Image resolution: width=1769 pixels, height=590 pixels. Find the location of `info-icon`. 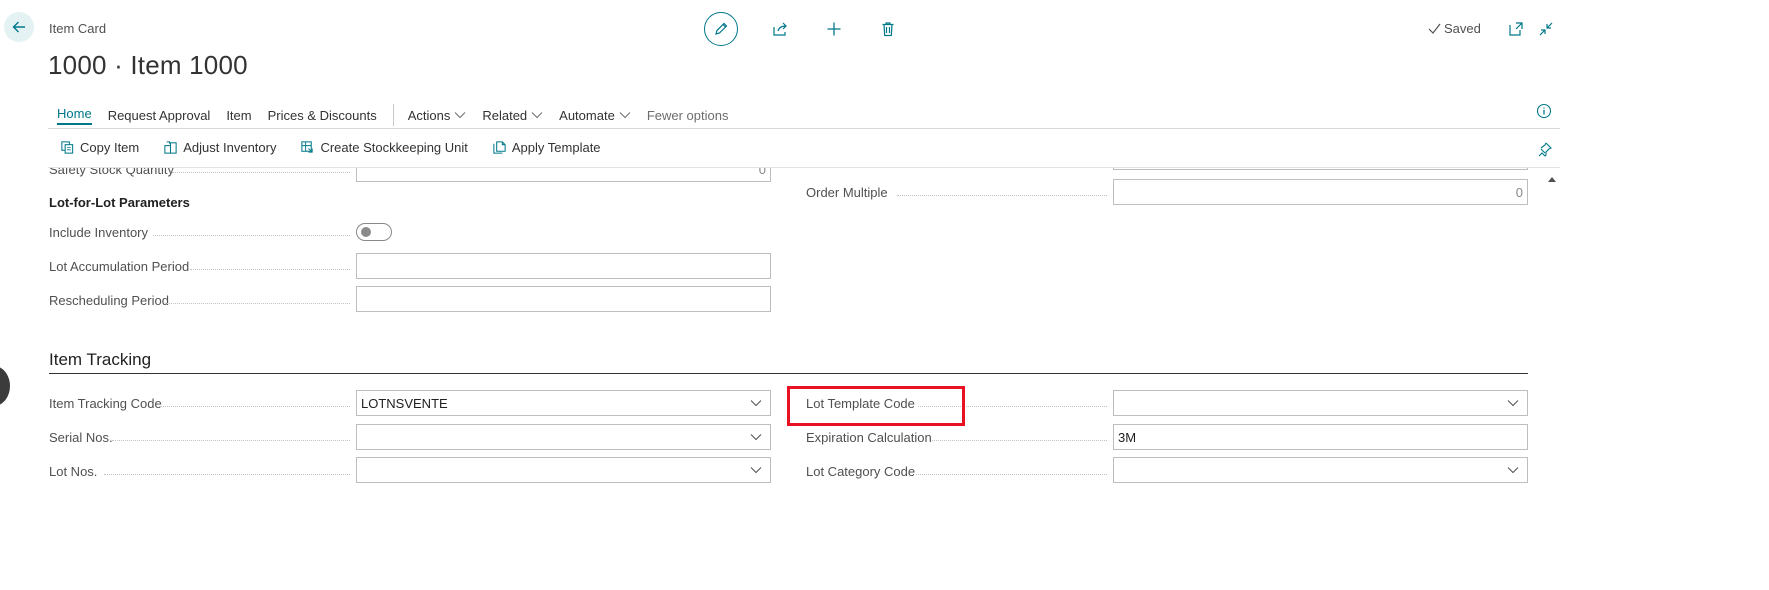

info-icon is located at coordinates (1544, 111).